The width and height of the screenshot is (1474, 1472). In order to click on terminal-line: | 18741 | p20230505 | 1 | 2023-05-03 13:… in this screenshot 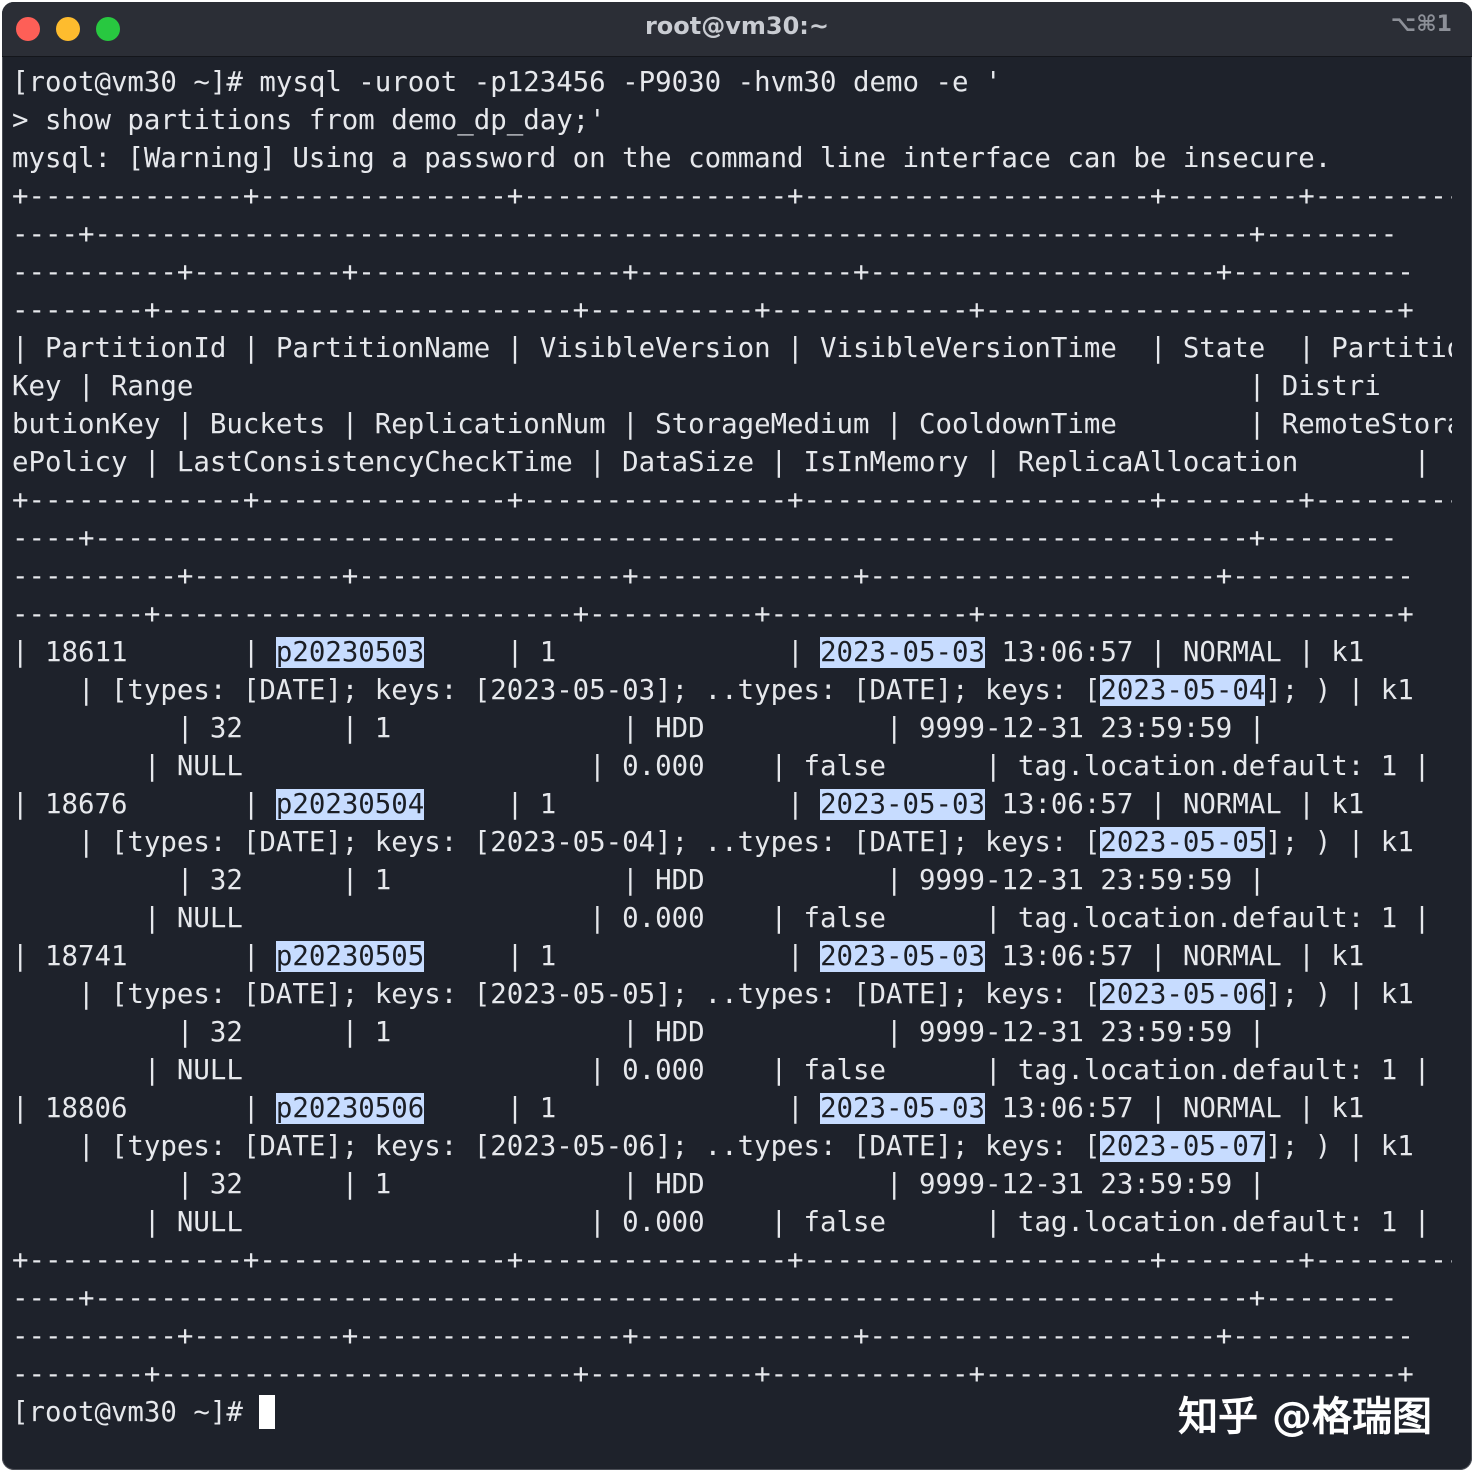, I will do `click(732, 957)`.